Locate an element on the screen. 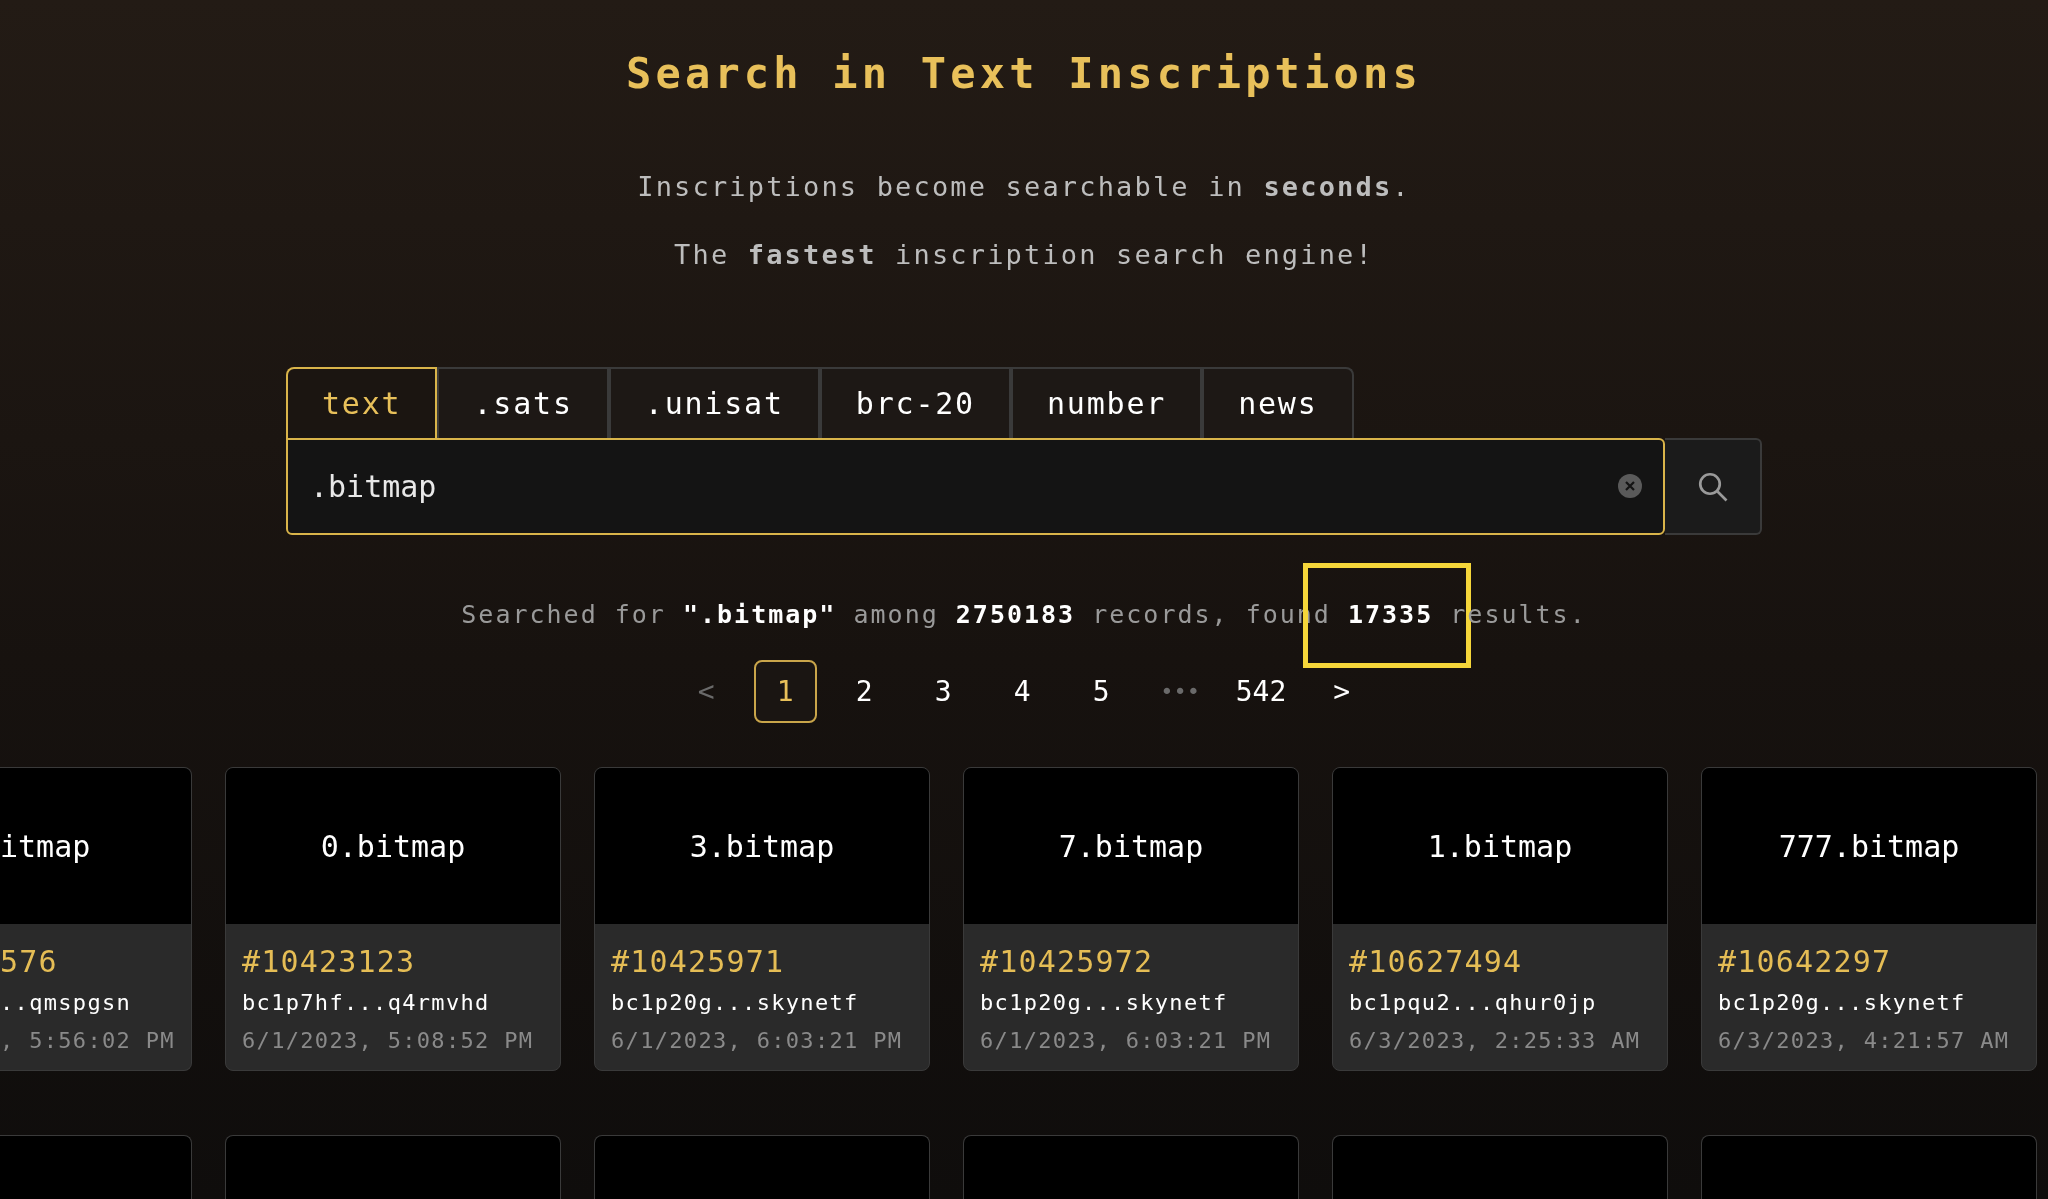 The image size is (2048, 1199). inscription-number: 576 is located at coordinates (29, 962).